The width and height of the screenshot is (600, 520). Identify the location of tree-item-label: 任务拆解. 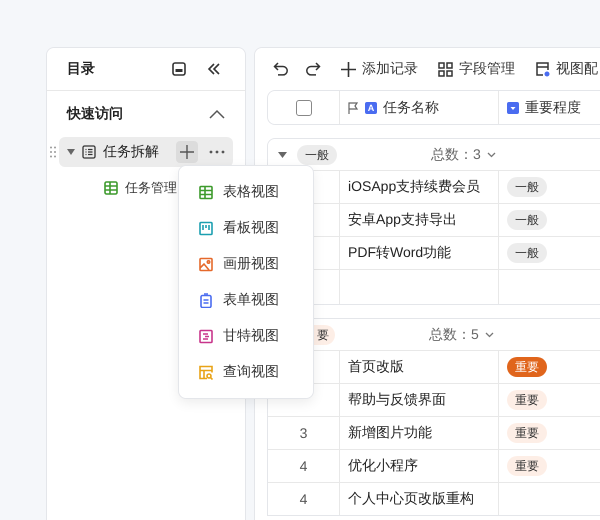
(131, 152).